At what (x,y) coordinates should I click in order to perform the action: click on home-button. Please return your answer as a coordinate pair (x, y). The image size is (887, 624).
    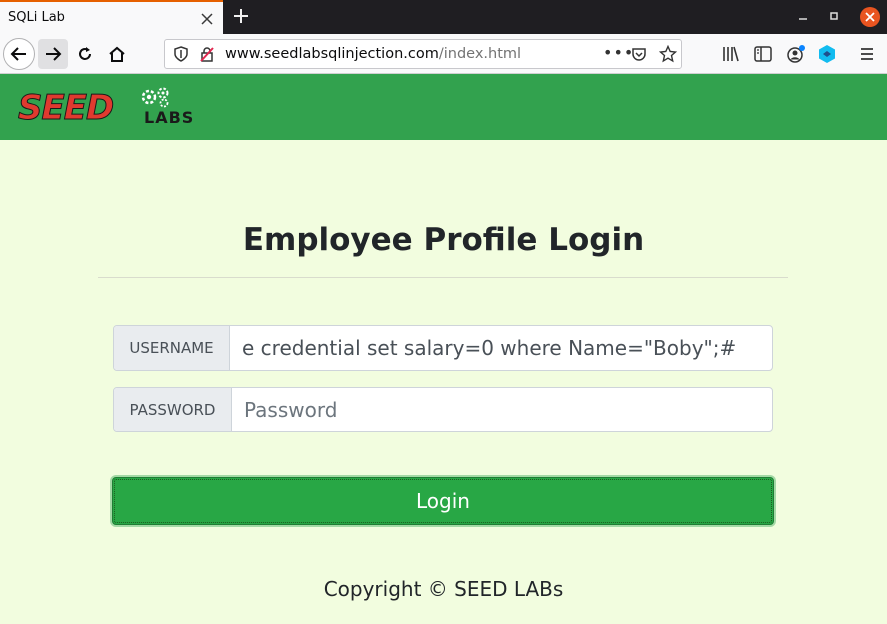
    Looking at the image, I should click on (117, 54).